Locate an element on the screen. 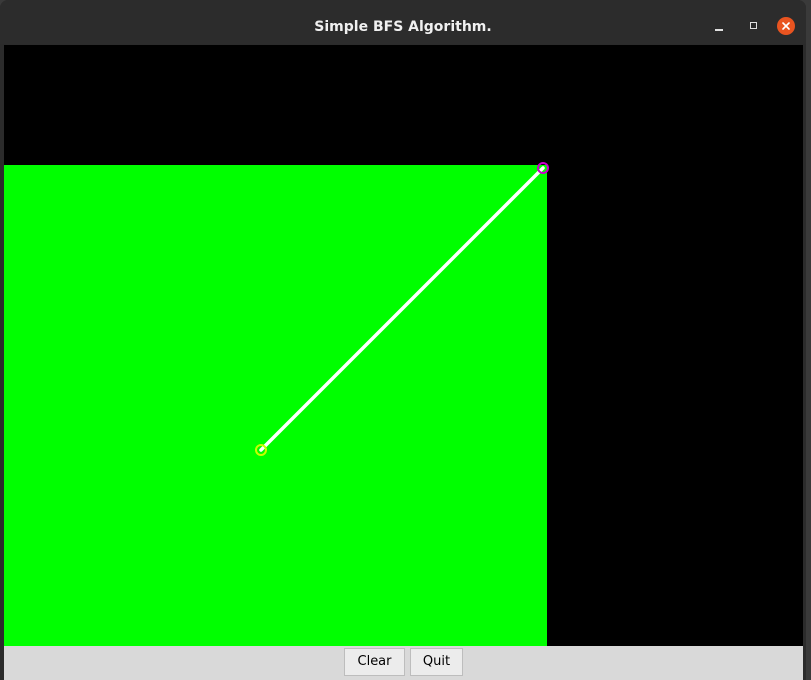 Image resolution: width=811 pixels, height=680 pixels. maximize-button is located at coordinates (754, 26).